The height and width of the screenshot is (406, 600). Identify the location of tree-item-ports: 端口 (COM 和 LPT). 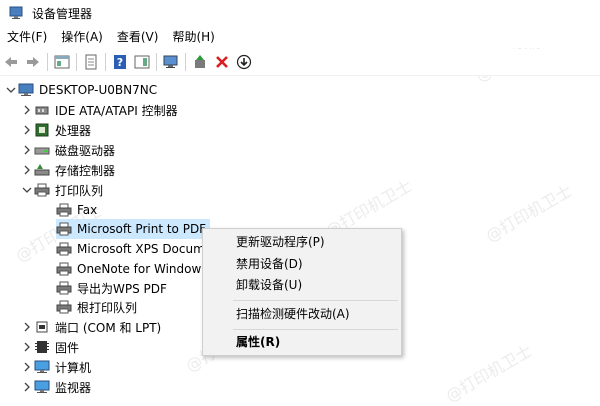
(90, 327).